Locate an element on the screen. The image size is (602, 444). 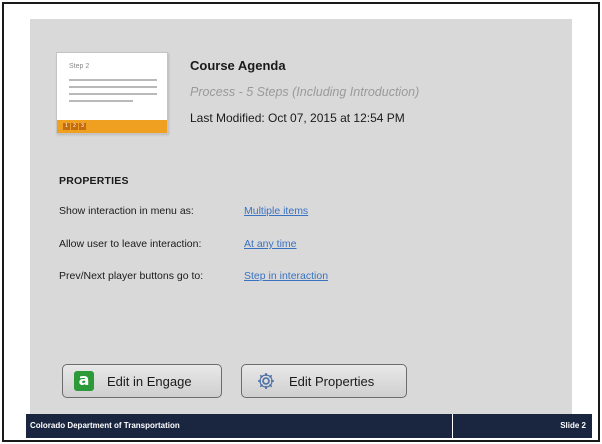
property-label-leave: Allow user to leave interaction: is located at coordinates (130, 244).